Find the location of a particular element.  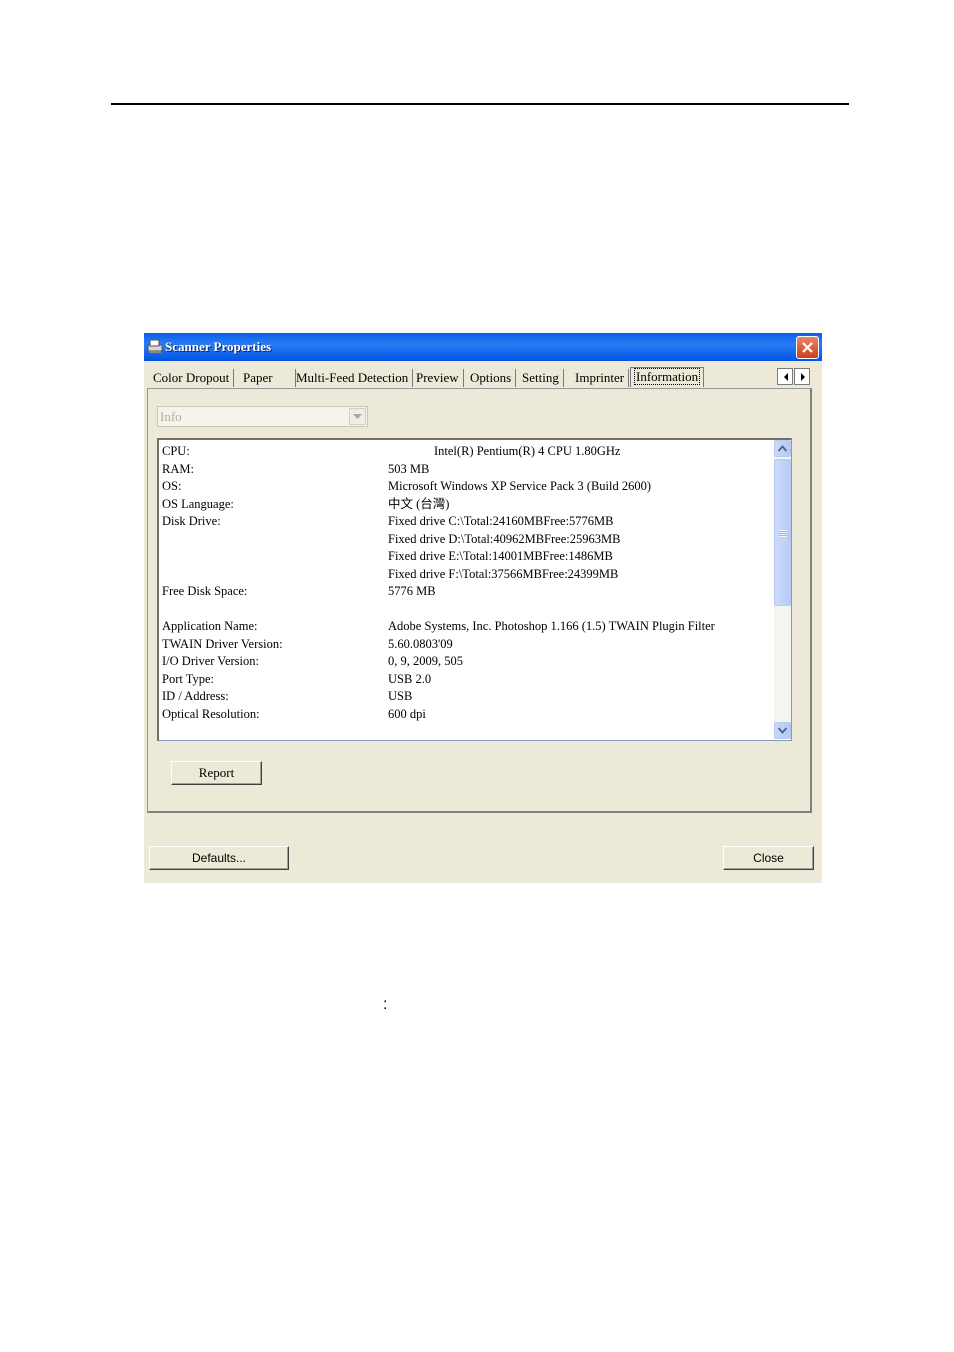

tab-options: Options is located at coordinates (491, 378).